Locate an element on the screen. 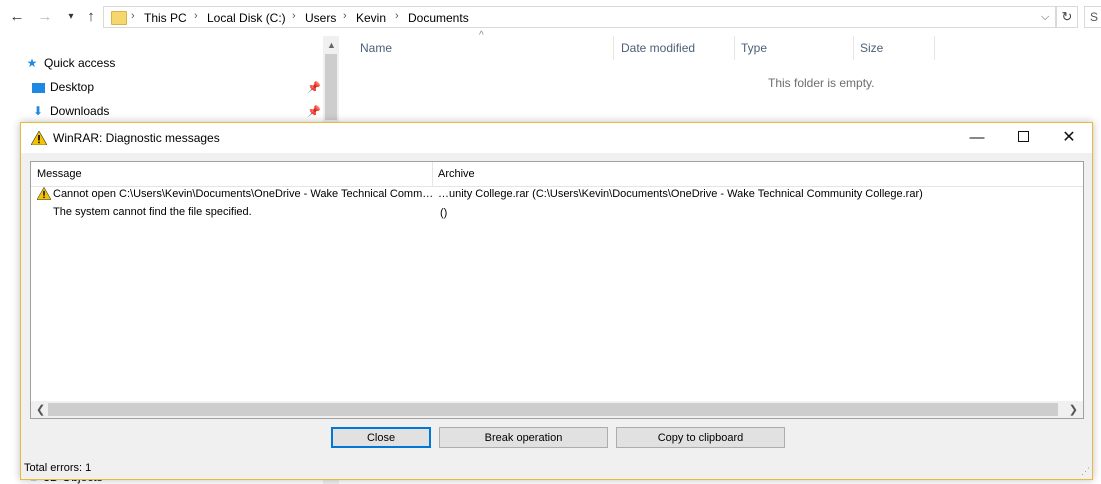 This screenshot has height=484, width=1101. up-arrow-icon: ↑ is located at coordinates (91, 17).